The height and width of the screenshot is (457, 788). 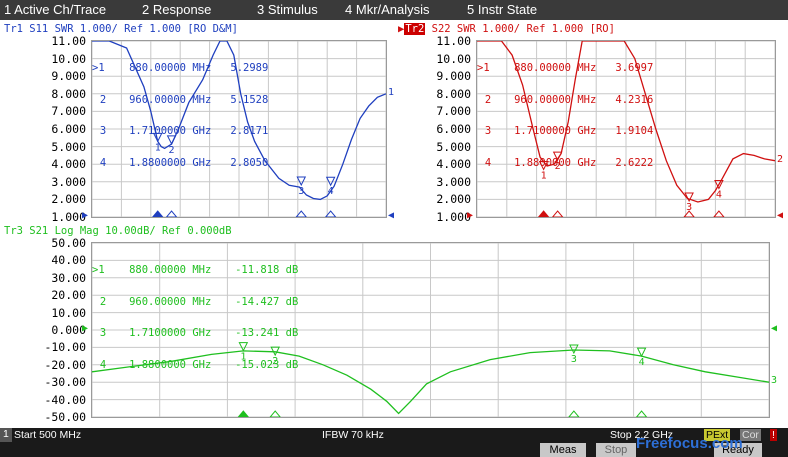 What do you see at coordinates (689, 443) in the screenshot?
I see `watermark: Freefocus.com` at bounding box center [689, 443].